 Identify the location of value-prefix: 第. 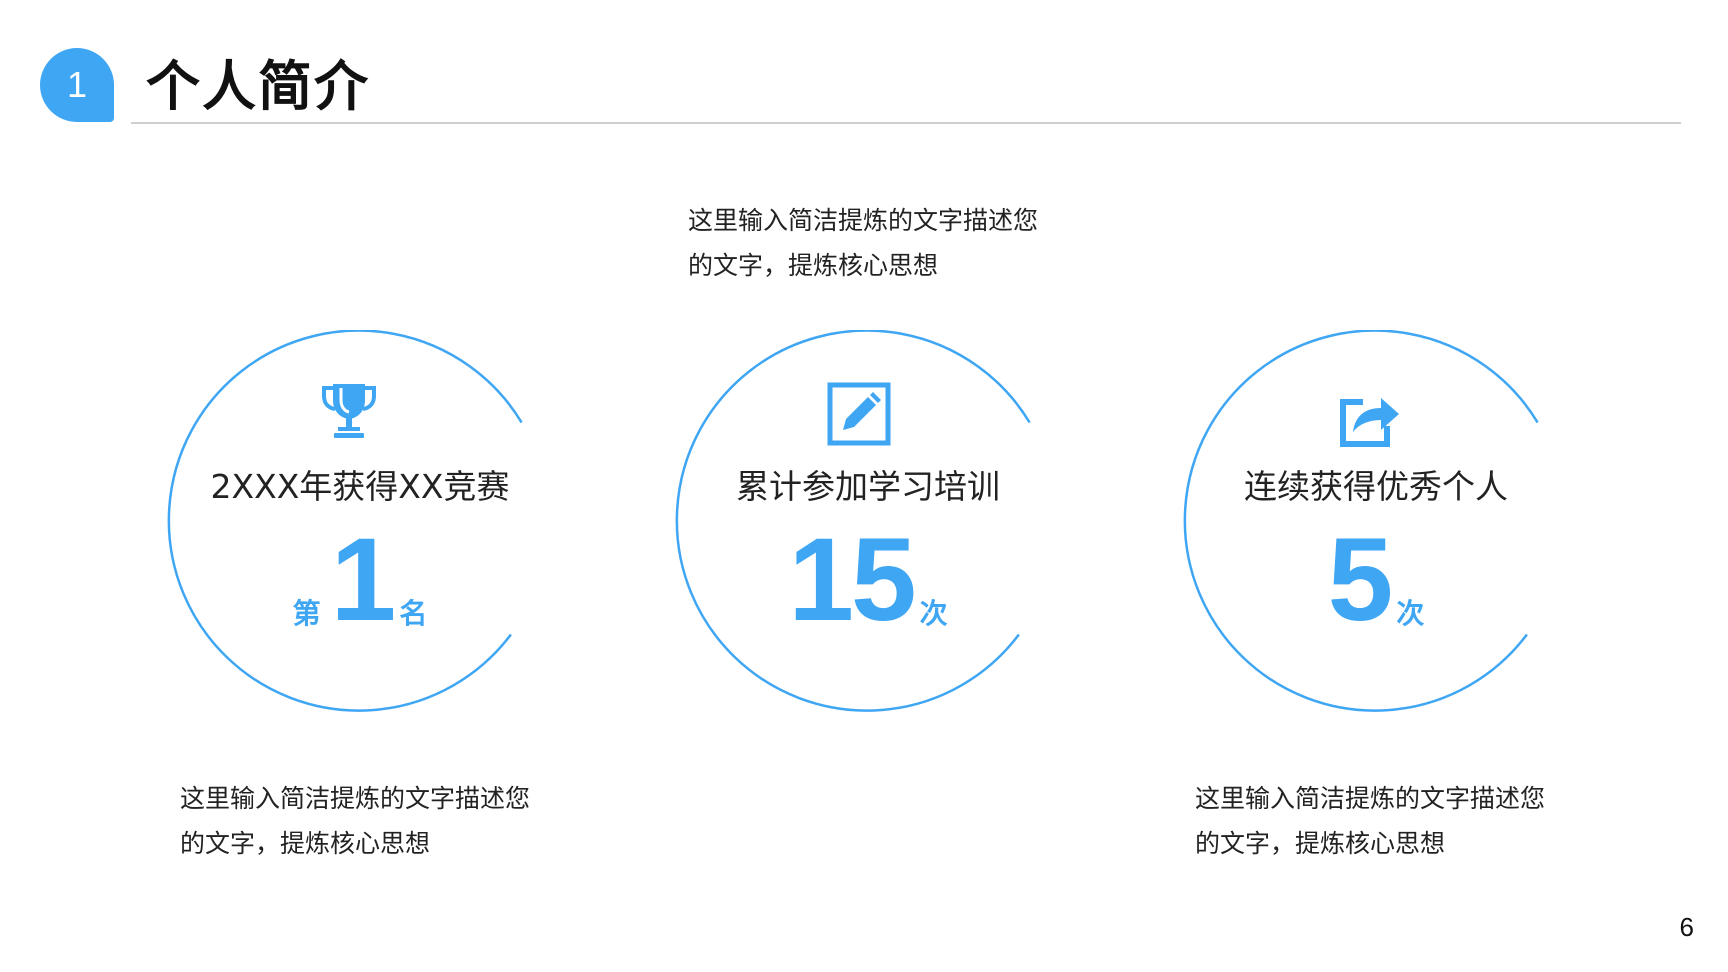
(306, 613).